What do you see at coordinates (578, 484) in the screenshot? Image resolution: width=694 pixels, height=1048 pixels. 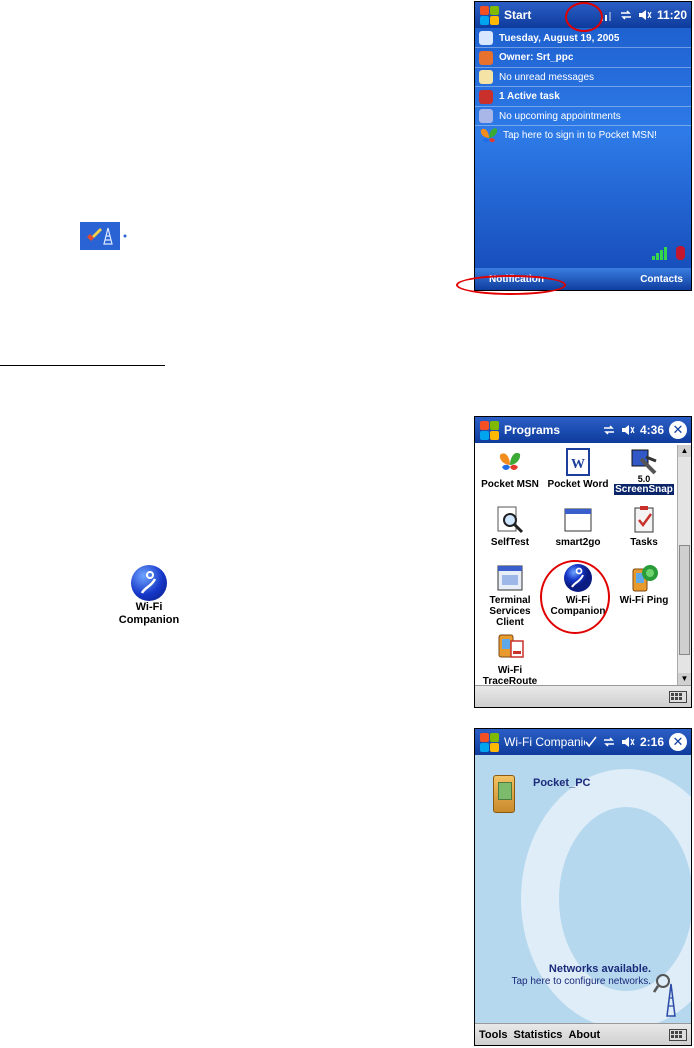 I see `program-label: Pocket Word` at bounding box center [578, 484].